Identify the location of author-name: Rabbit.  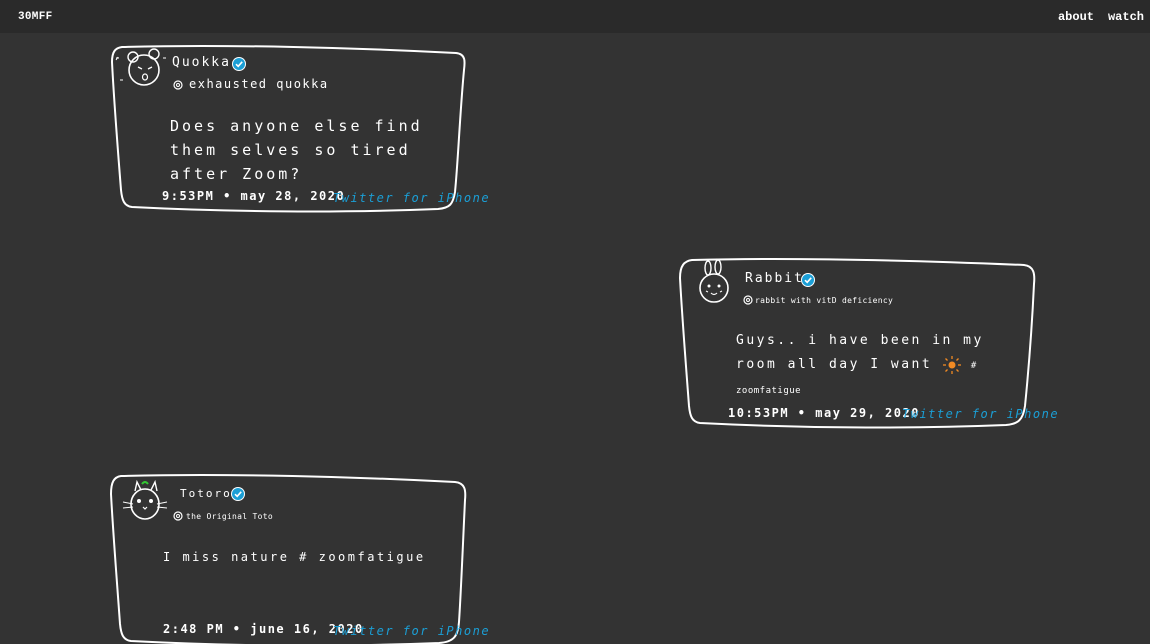
(774, 278).